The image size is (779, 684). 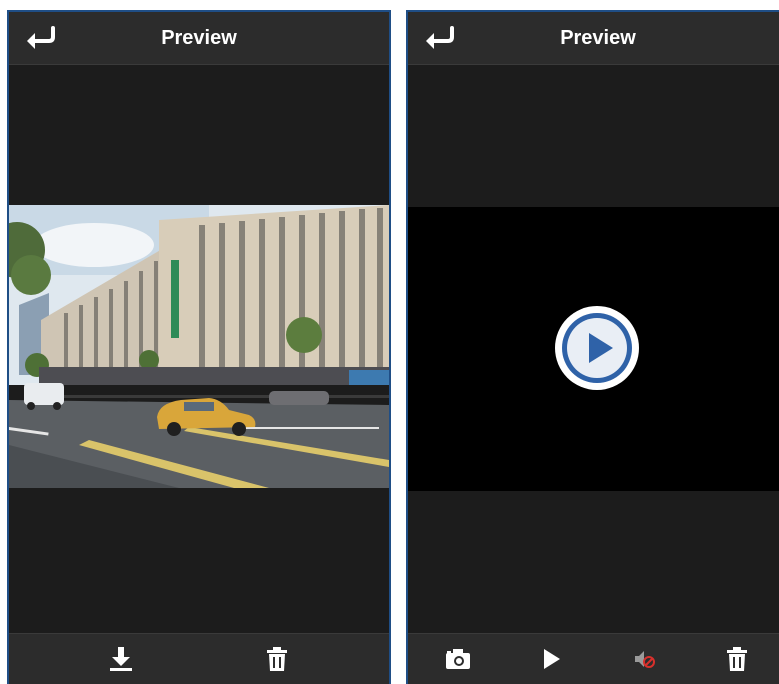 I want to click on mute-button, so click(x=644, y=659).